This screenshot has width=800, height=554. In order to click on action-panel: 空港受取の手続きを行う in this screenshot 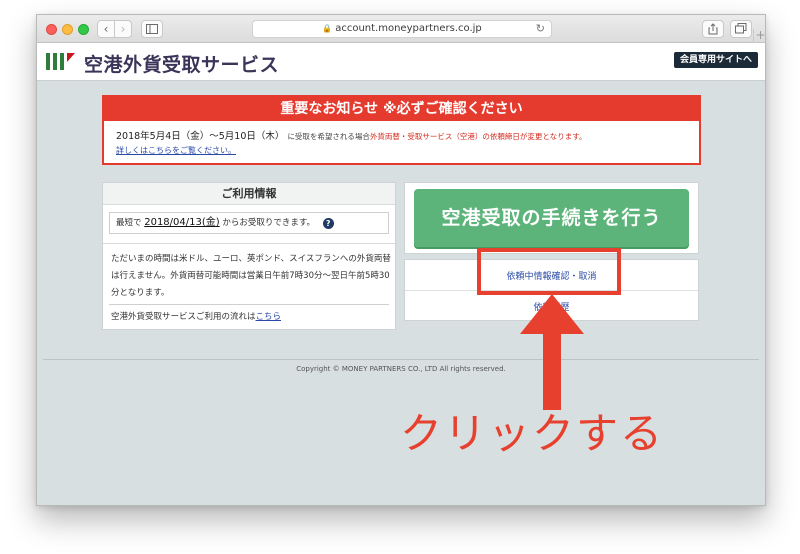, I will do `click(551, 218)`.